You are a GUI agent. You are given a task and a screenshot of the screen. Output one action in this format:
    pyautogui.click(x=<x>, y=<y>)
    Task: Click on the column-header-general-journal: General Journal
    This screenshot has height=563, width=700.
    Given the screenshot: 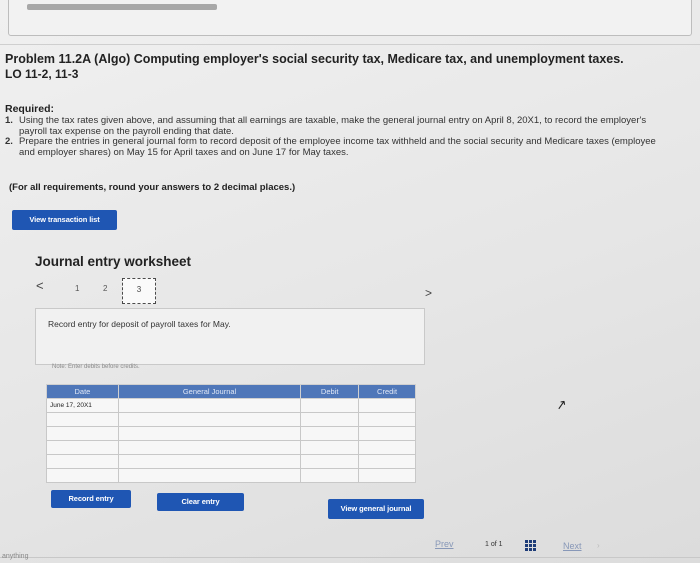 What is the action you would take?
    pyautogui.click(x=209, y=391)
    